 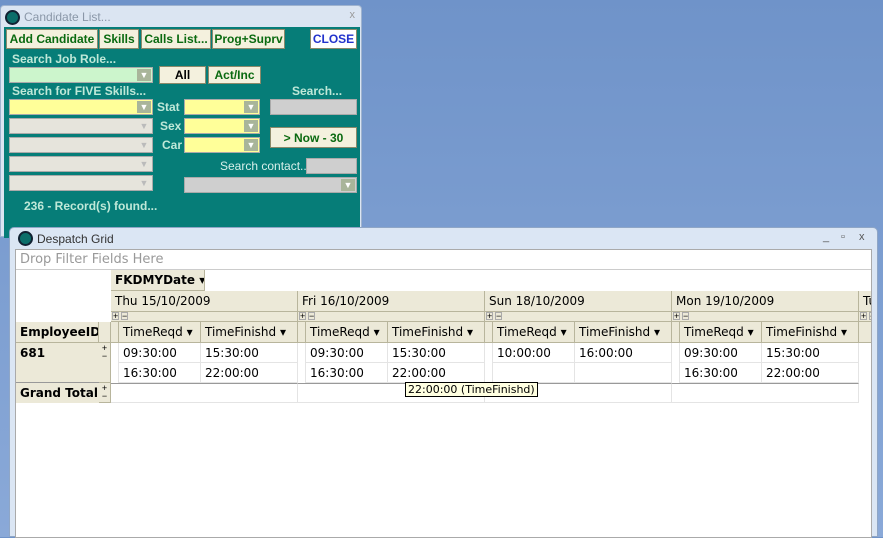 I want to click on date-header: Tu, so click(x=865, y=301).